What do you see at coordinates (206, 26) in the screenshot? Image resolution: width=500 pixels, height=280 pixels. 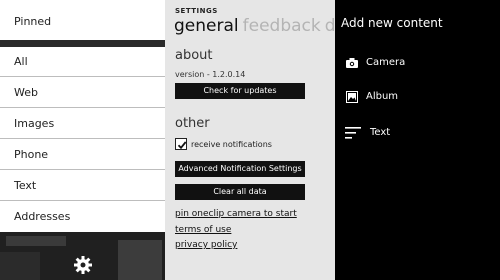 I see `tab-general: general` at bounding box center [206, 26].